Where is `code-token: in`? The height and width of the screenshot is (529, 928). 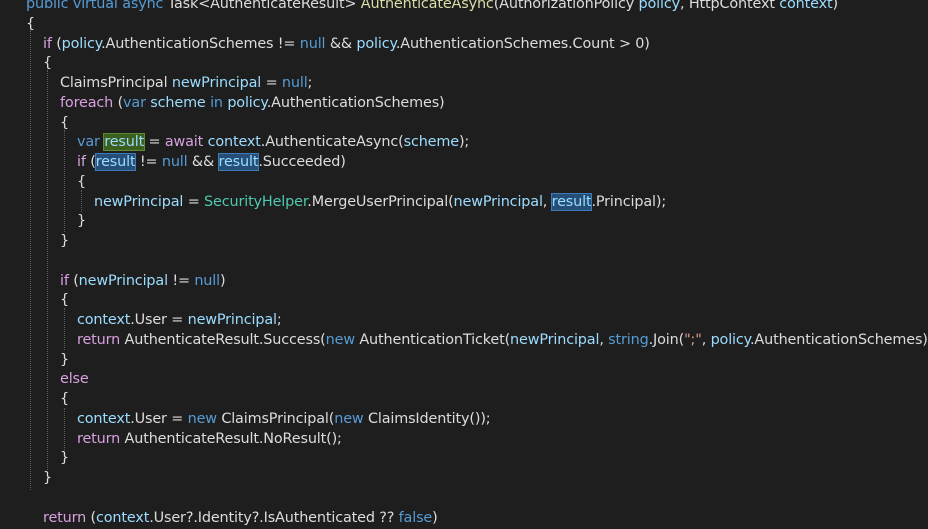
code-token: in is located at coordinates (216, 102).